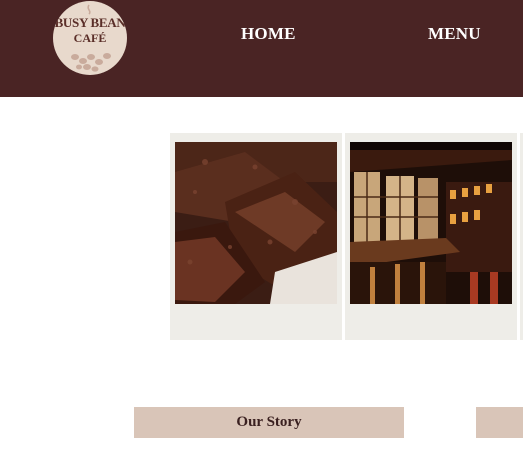  What do you see at coordinates (256, 223) in the screenshot?
I see `brownie-photo` at bounding box center [256, 223].